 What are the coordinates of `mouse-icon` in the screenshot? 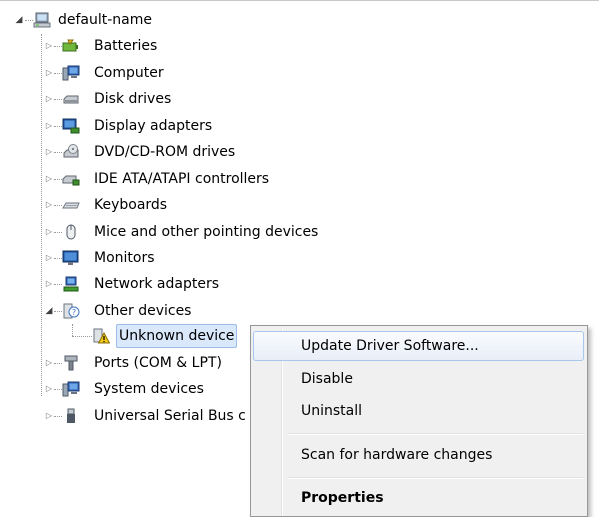 It's located at (71, 232).